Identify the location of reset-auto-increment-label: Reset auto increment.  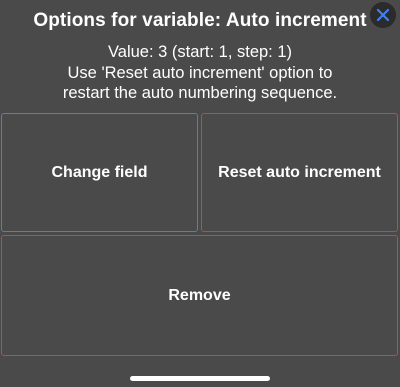
(299, 172).